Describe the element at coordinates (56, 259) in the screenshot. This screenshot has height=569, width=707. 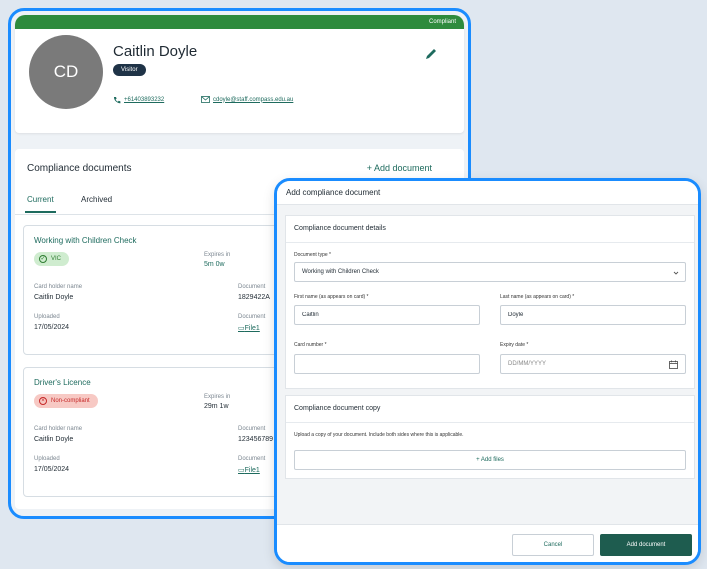
I see `status-text: VIC` at that location.